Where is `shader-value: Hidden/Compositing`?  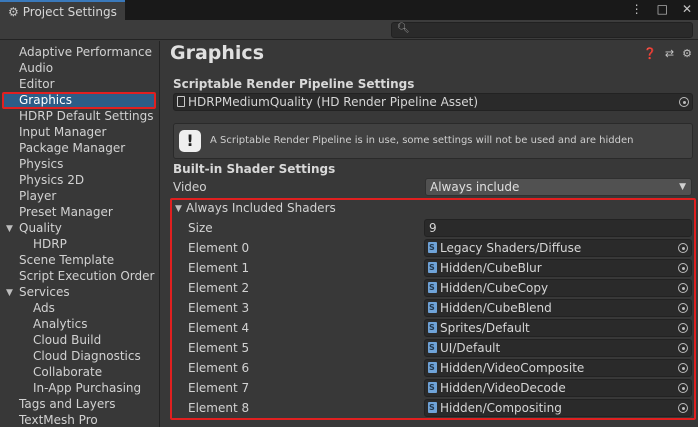 shader-value: Hidden/Compositing is located at coordinates (501, 408).